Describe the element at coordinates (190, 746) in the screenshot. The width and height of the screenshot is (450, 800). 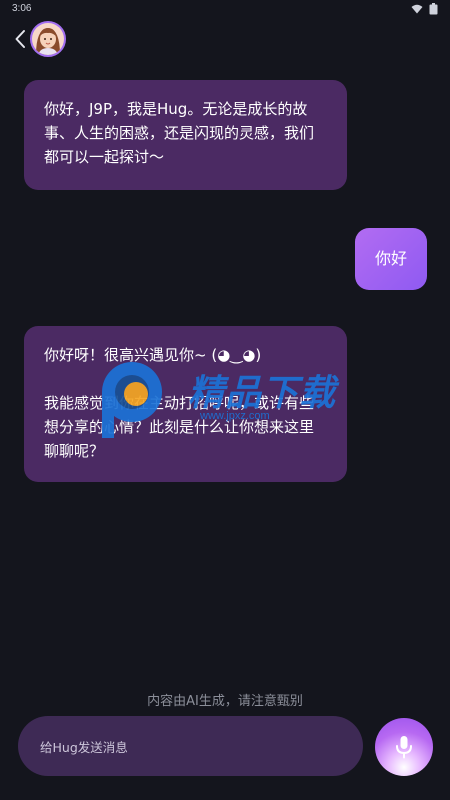
I see `message-input: 给Hug发送消息` at that location.